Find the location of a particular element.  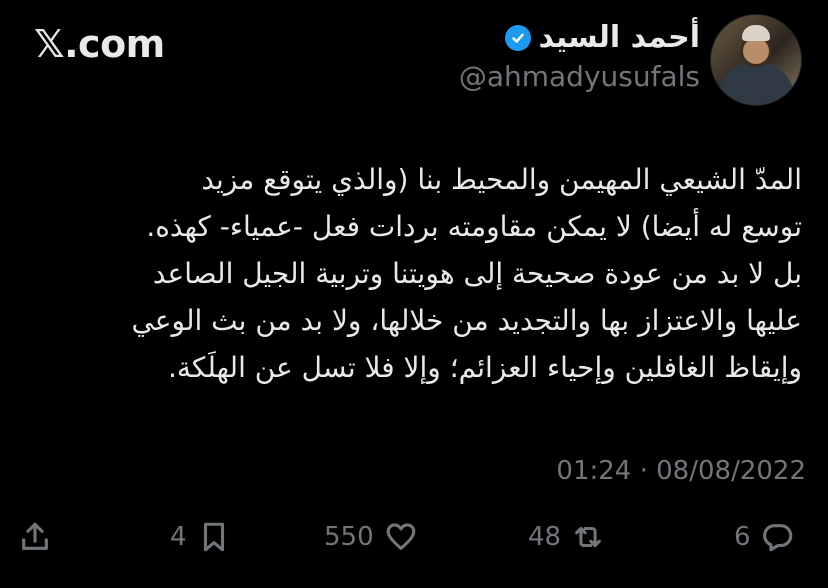

repost-button: 48 is located at coordinates (566, 537).